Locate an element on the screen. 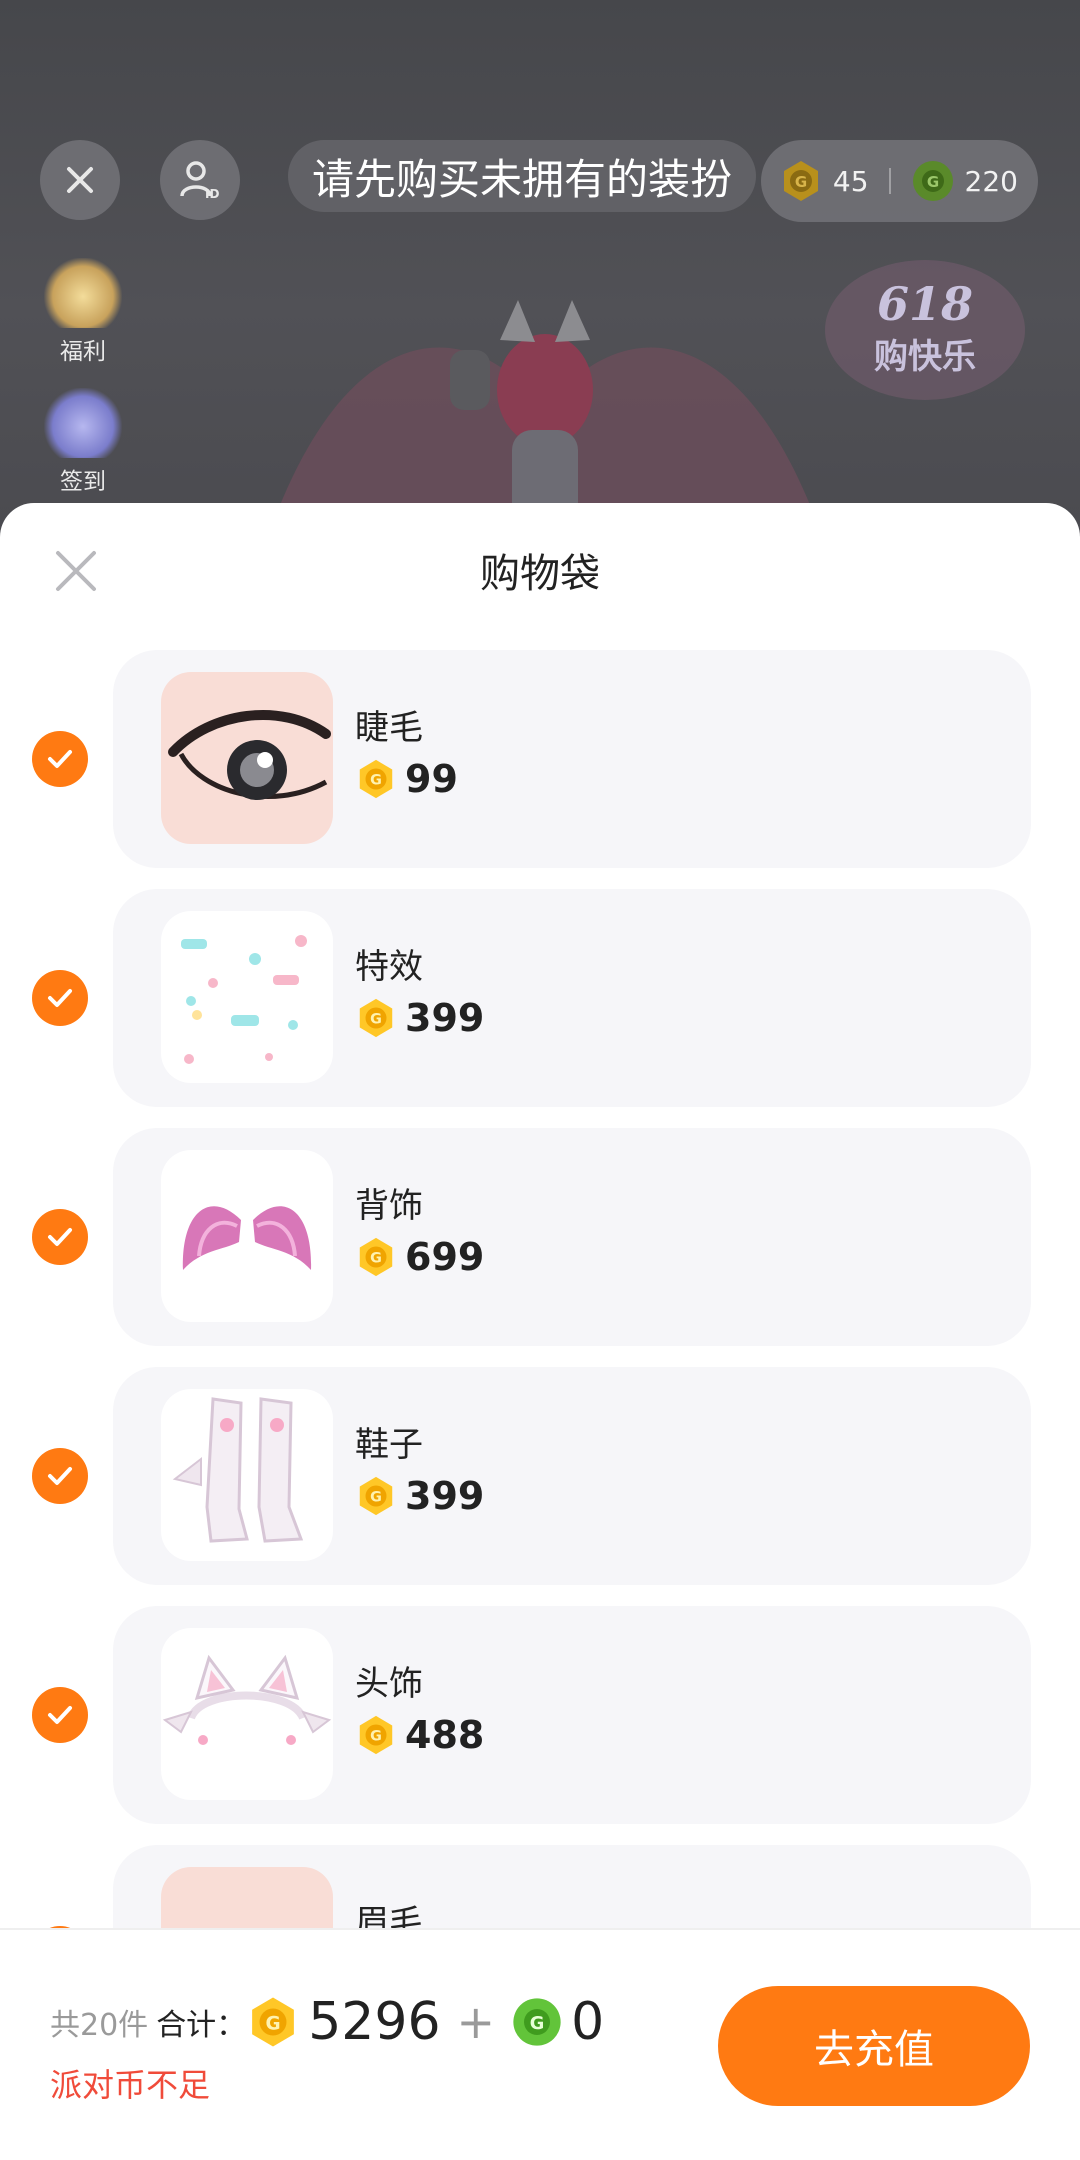 Image resolution: width=1080 pixels, height=2160 pixels. wings-thumbnail is located at coordinates (247, 1236).